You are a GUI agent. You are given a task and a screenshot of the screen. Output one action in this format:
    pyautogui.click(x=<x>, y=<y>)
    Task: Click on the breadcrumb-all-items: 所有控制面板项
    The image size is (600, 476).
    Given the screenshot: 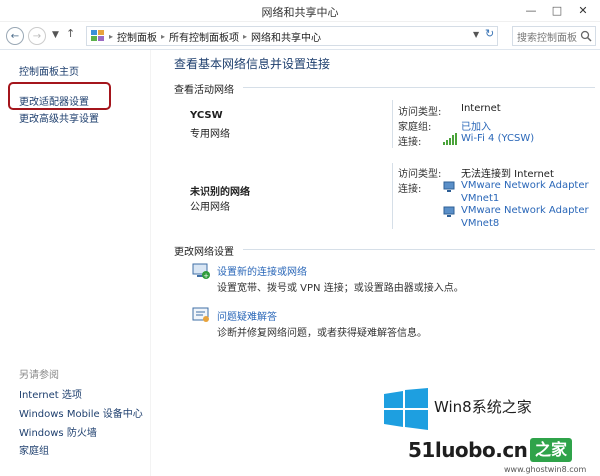 What is the action you would take?
    pyautogui.click(x=204, y=36)
    